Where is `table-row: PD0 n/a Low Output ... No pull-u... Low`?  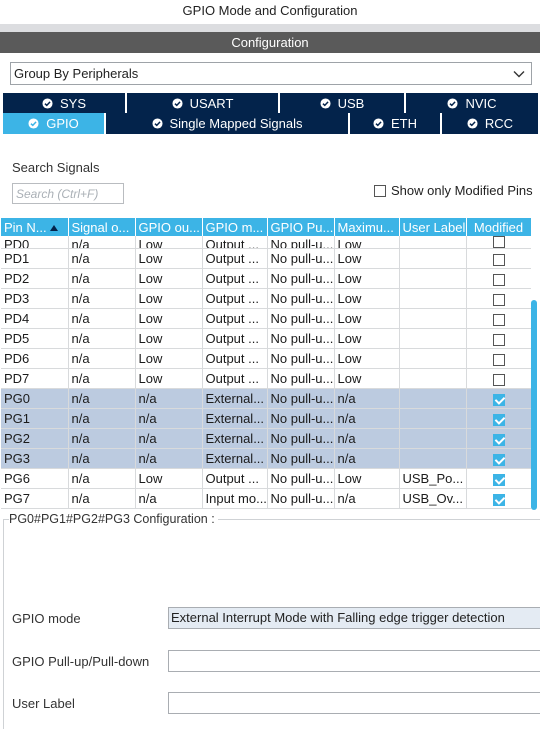 table-row: PD0 n/a Low Output ... No pull-u... Low is located at coordinates (266, 242).